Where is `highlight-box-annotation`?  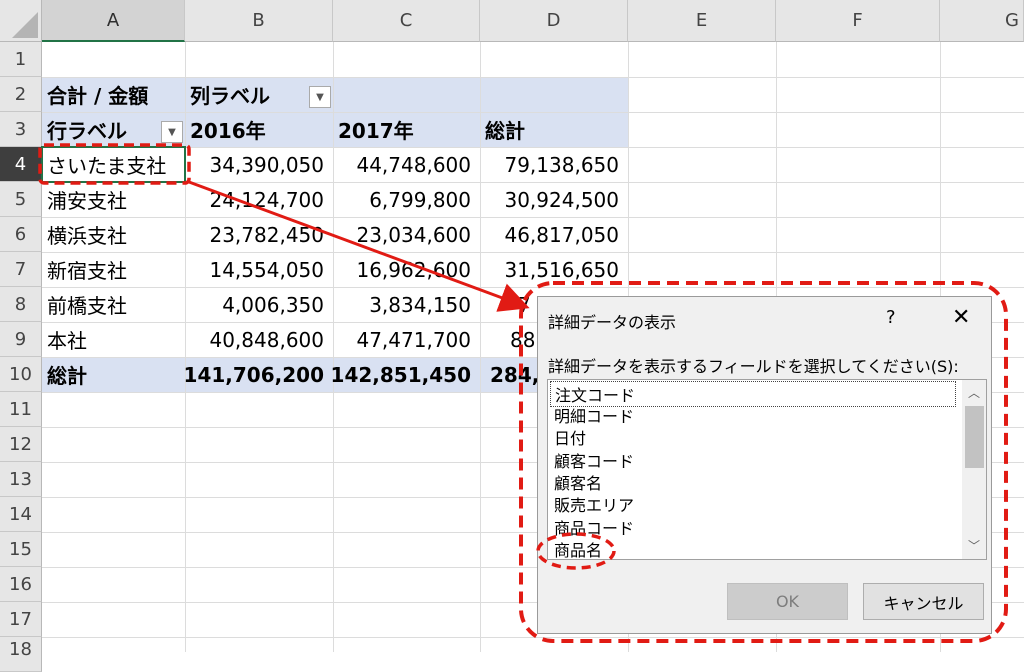 highlight-box-annotation is located at coordinates (114, 164).